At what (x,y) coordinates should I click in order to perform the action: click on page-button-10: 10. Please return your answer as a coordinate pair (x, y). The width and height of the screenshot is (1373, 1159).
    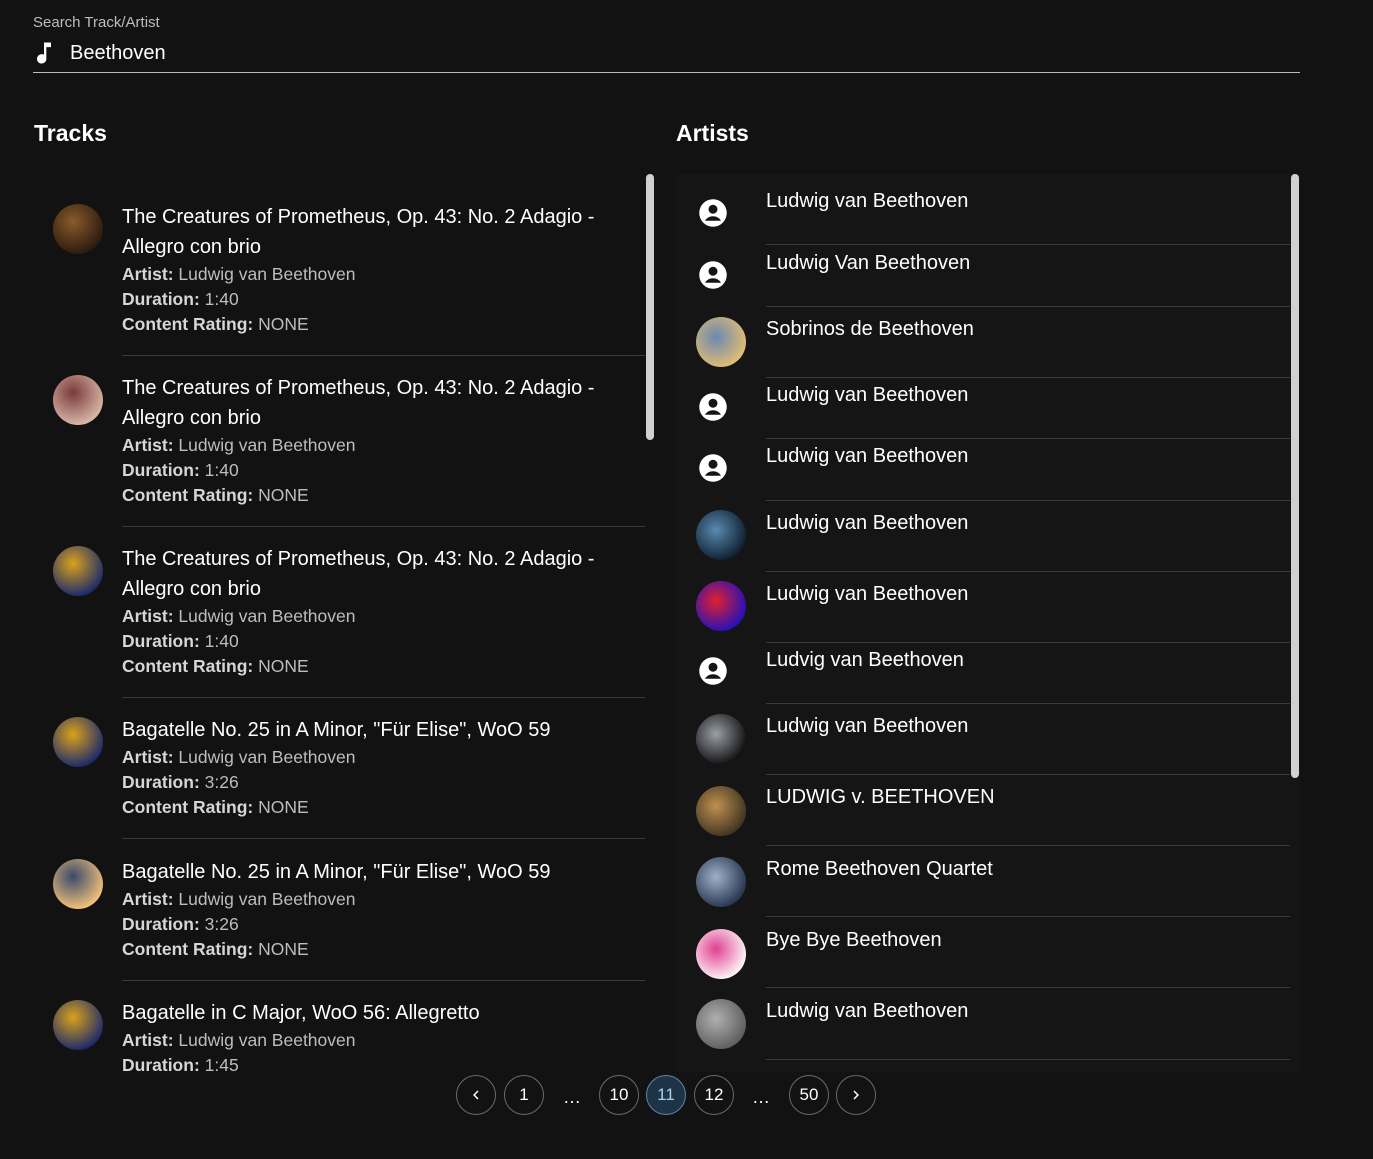
    Looking at the image, I should click on (619, 1095).